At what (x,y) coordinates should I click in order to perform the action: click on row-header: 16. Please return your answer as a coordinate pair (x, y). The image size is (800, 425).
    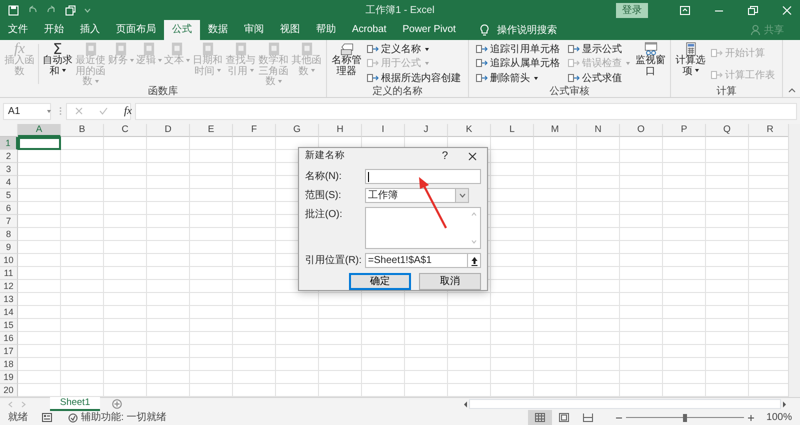
    Looking at the image, I should click on (9, 338).